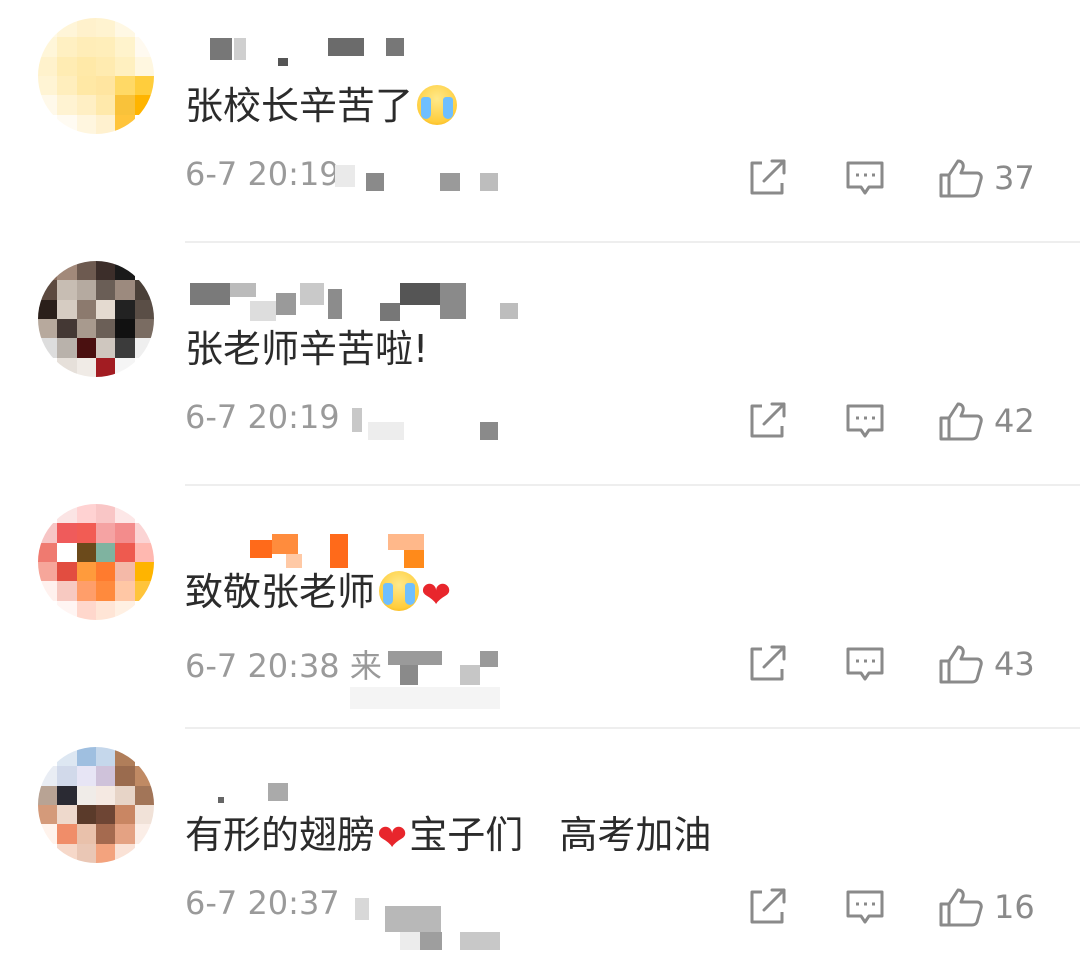  What do you see at coordinates (1014, 907) in the screenshot?
I see `like-count: 16` at bounding box center [1014, 907].